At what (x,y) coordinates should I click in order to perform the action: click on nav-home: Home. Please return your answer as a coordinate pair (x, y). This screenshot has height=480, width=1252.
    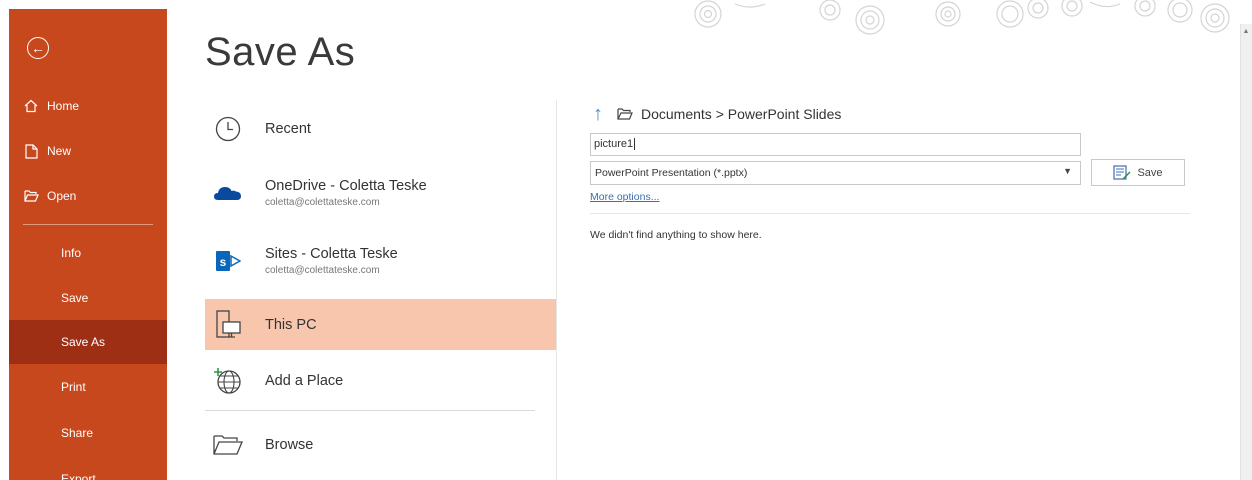
    Looking at the image, I should click on (88, 106).